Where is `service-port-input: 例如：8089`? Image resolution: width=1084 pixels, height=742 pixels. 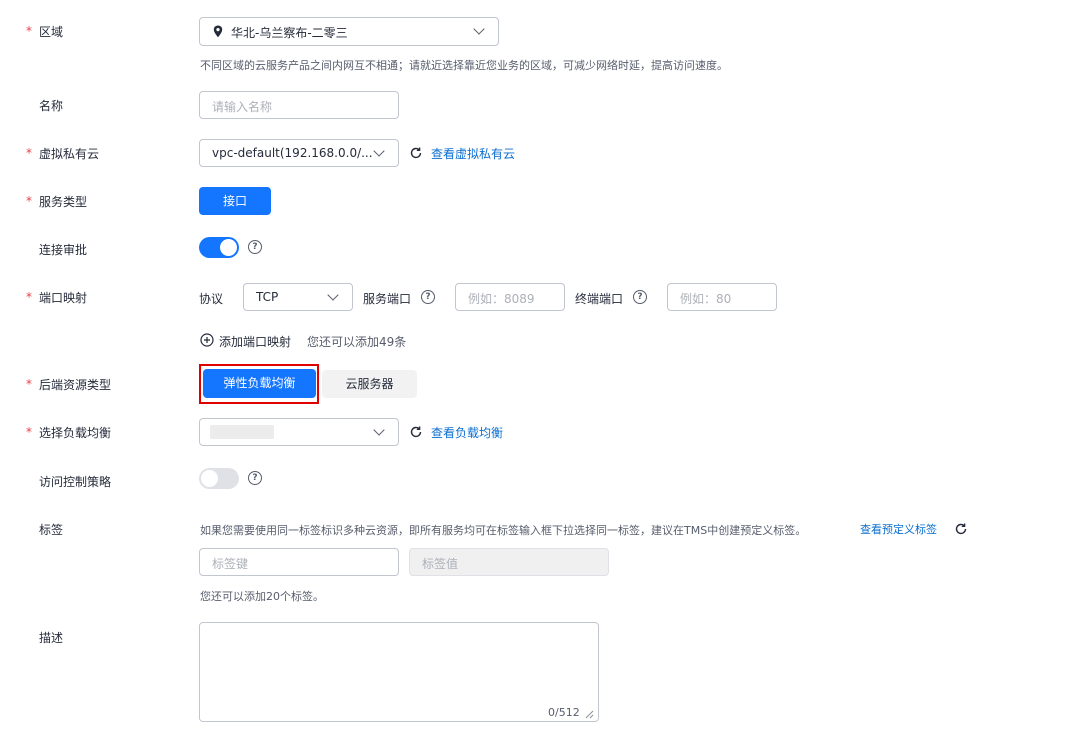 service-port-input: 例如：8089 is located at coordinates (510, 297).